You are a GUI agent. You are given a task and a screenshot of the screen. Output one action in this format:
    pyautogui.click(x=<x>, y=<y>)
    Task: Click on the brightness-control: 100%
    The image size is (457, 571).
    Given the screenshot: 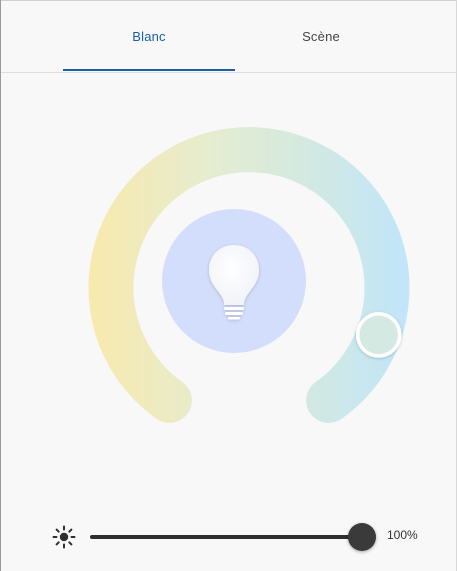 What is the action you would take?
    pyautogui.click(x=228, y=536)
    